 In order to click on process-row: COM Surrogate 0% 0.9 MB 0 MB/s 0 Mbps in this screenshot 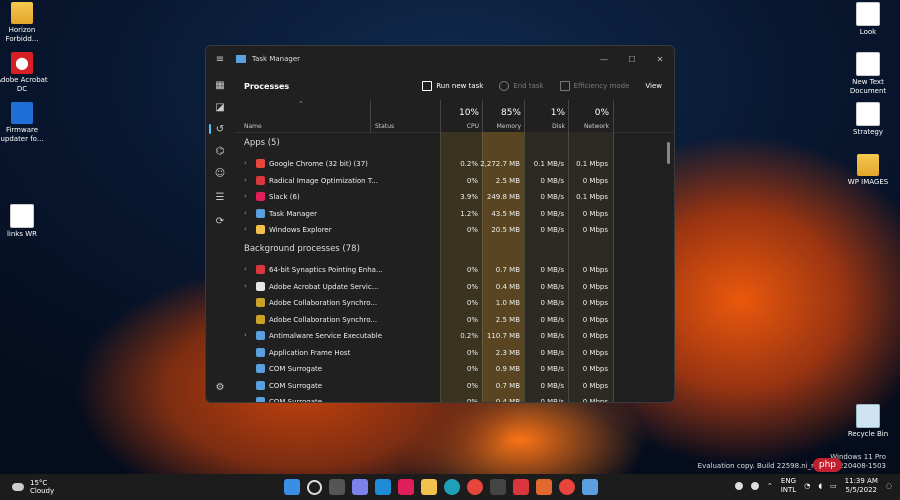, I will do `click(454, 369)`.